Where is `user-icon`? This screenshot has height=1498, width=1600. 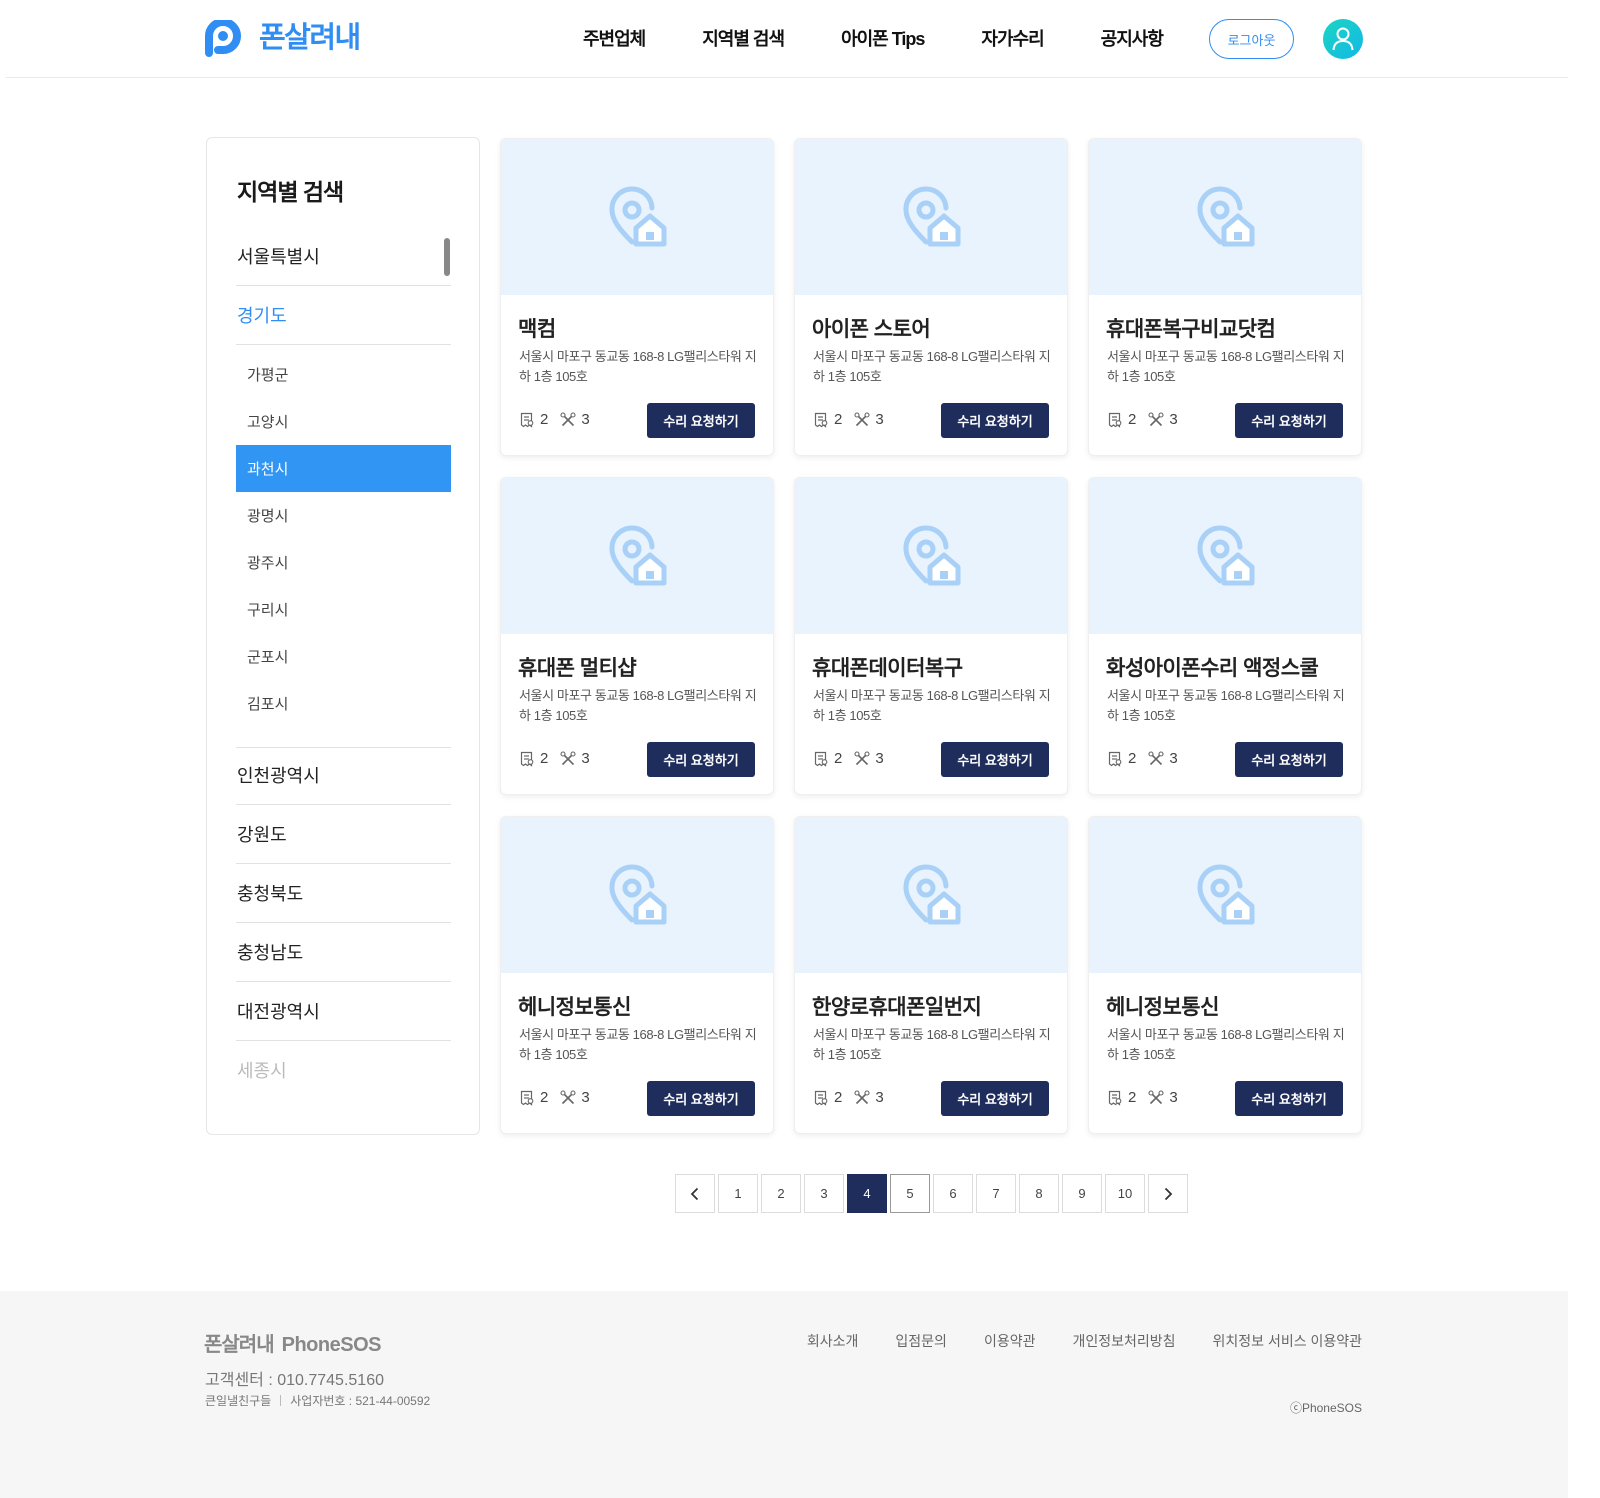
user-icon is located at coordinates (1343, 39).